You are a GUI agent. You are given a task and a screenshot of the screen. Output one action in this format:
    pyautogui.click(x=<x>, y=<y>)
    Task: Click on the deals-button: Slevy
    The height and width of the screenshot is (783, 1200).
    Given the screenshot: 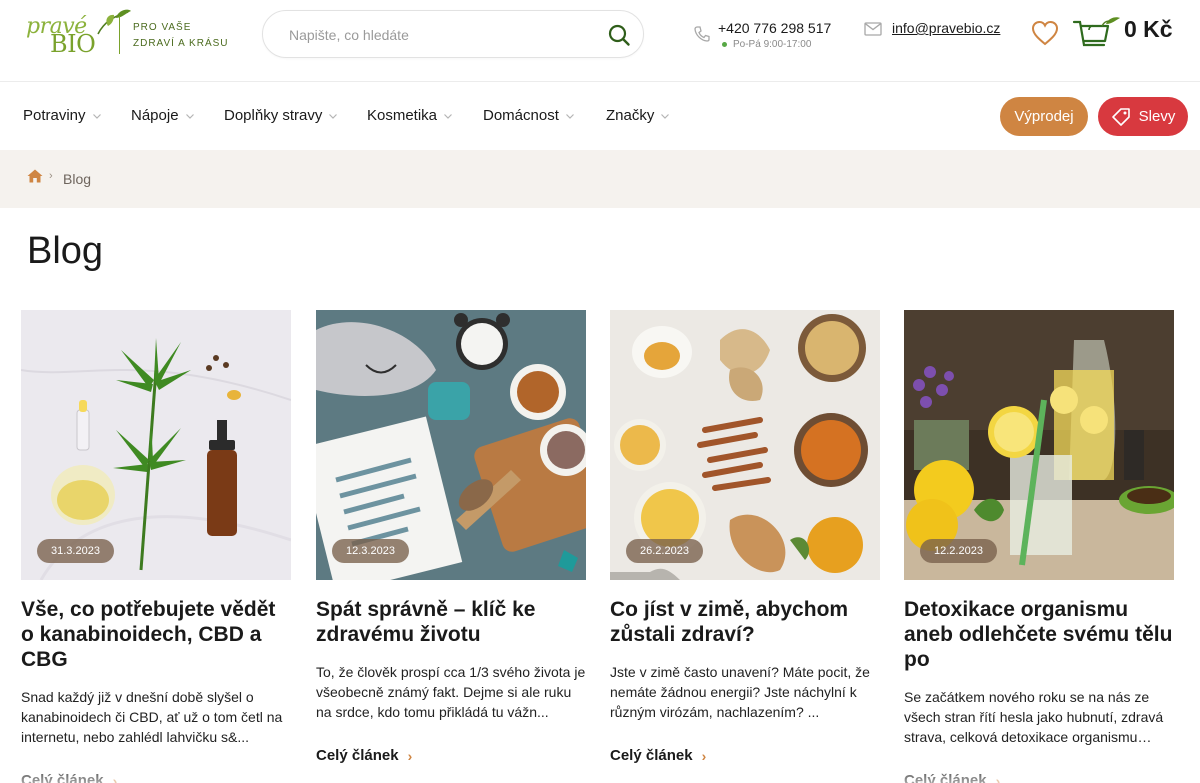 What is the action you would take?
    pyautogui.click(x=1143, y=116)
    